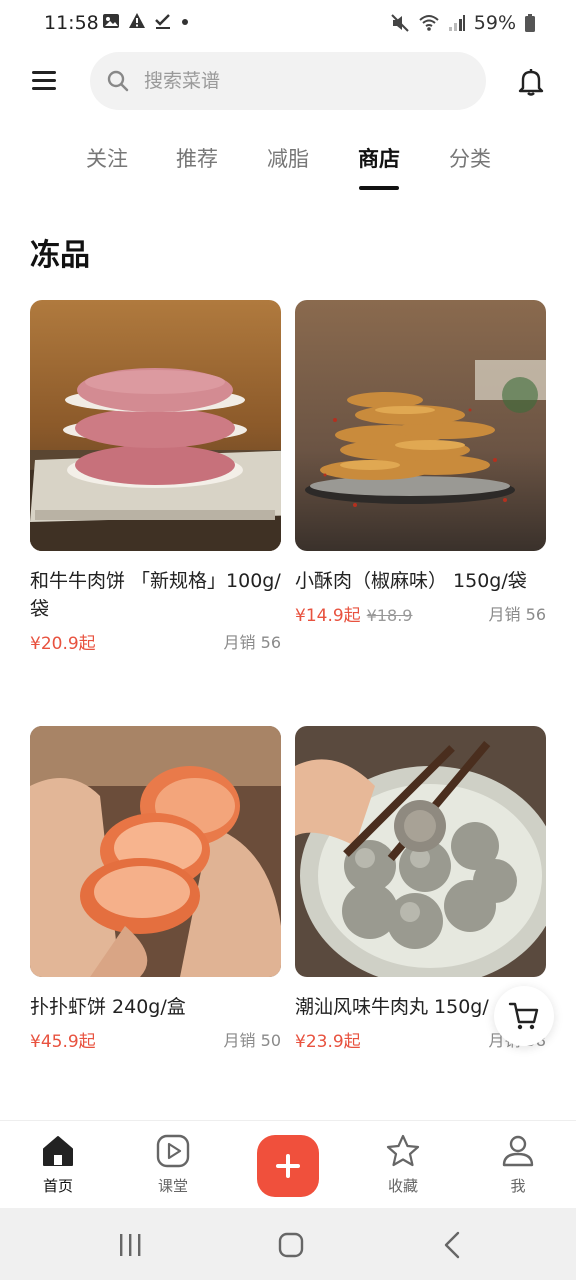 This screenshot has width=576, height=1280. I want to click on nav-label: 首页, so click(57, 1186).